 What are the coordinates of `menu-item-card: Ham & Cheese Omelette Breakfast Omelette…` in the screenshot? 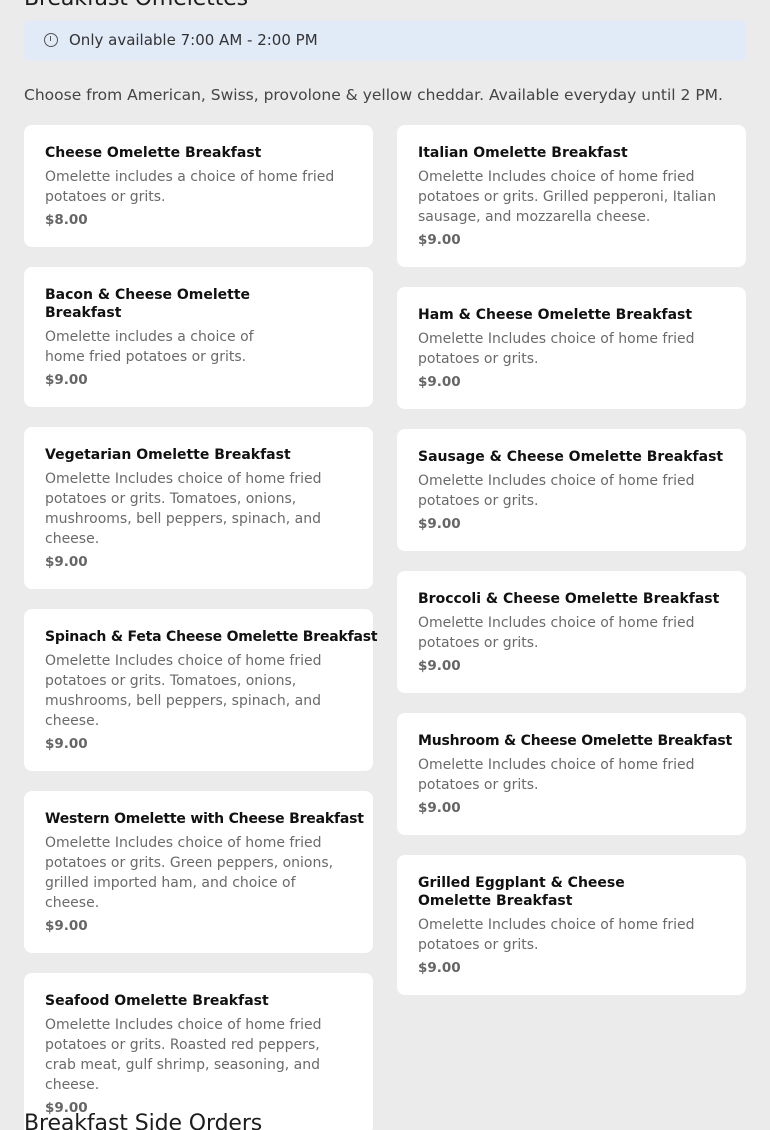 It's located at (571, 348).